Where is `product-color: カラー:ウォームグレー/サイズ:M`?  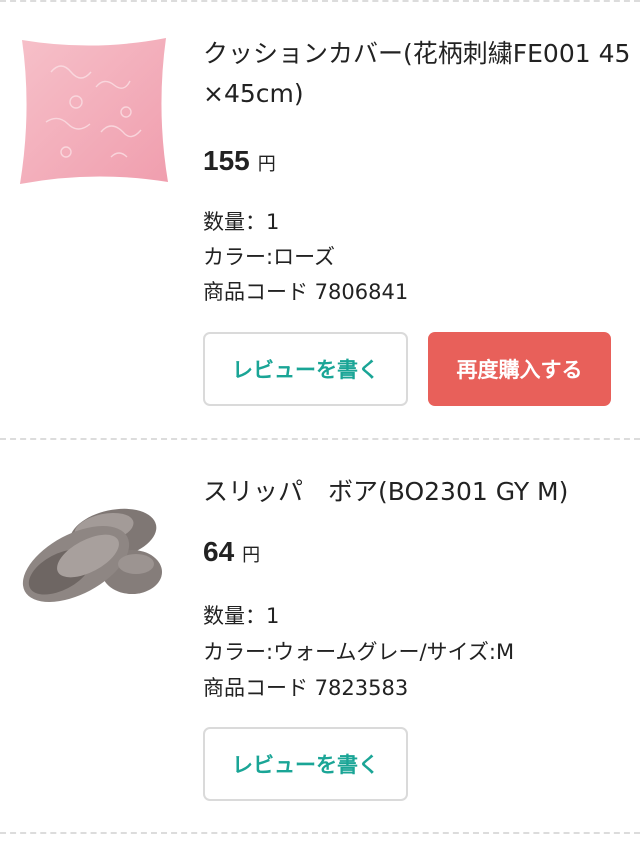
product-color: カラー:ウォームグレー/サイズ:M is located at coordinates (359, 652).